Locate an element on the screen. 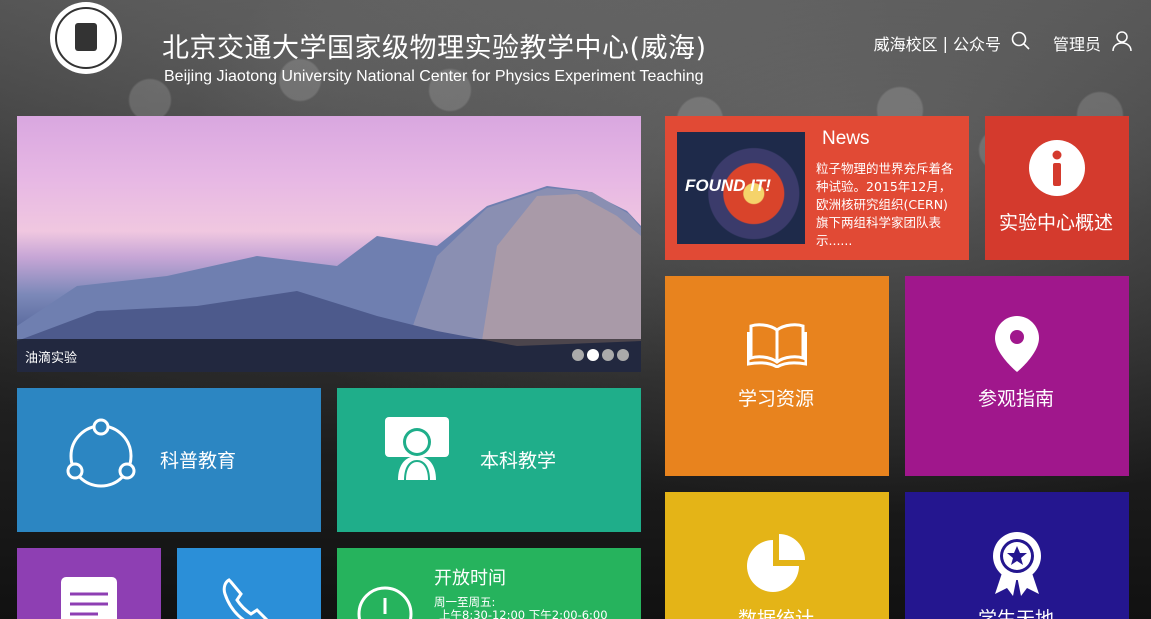 This screenshot has width=1151, height=619. carousel-caption-bar: 油滴实验 is located at coordinates (329, 355).